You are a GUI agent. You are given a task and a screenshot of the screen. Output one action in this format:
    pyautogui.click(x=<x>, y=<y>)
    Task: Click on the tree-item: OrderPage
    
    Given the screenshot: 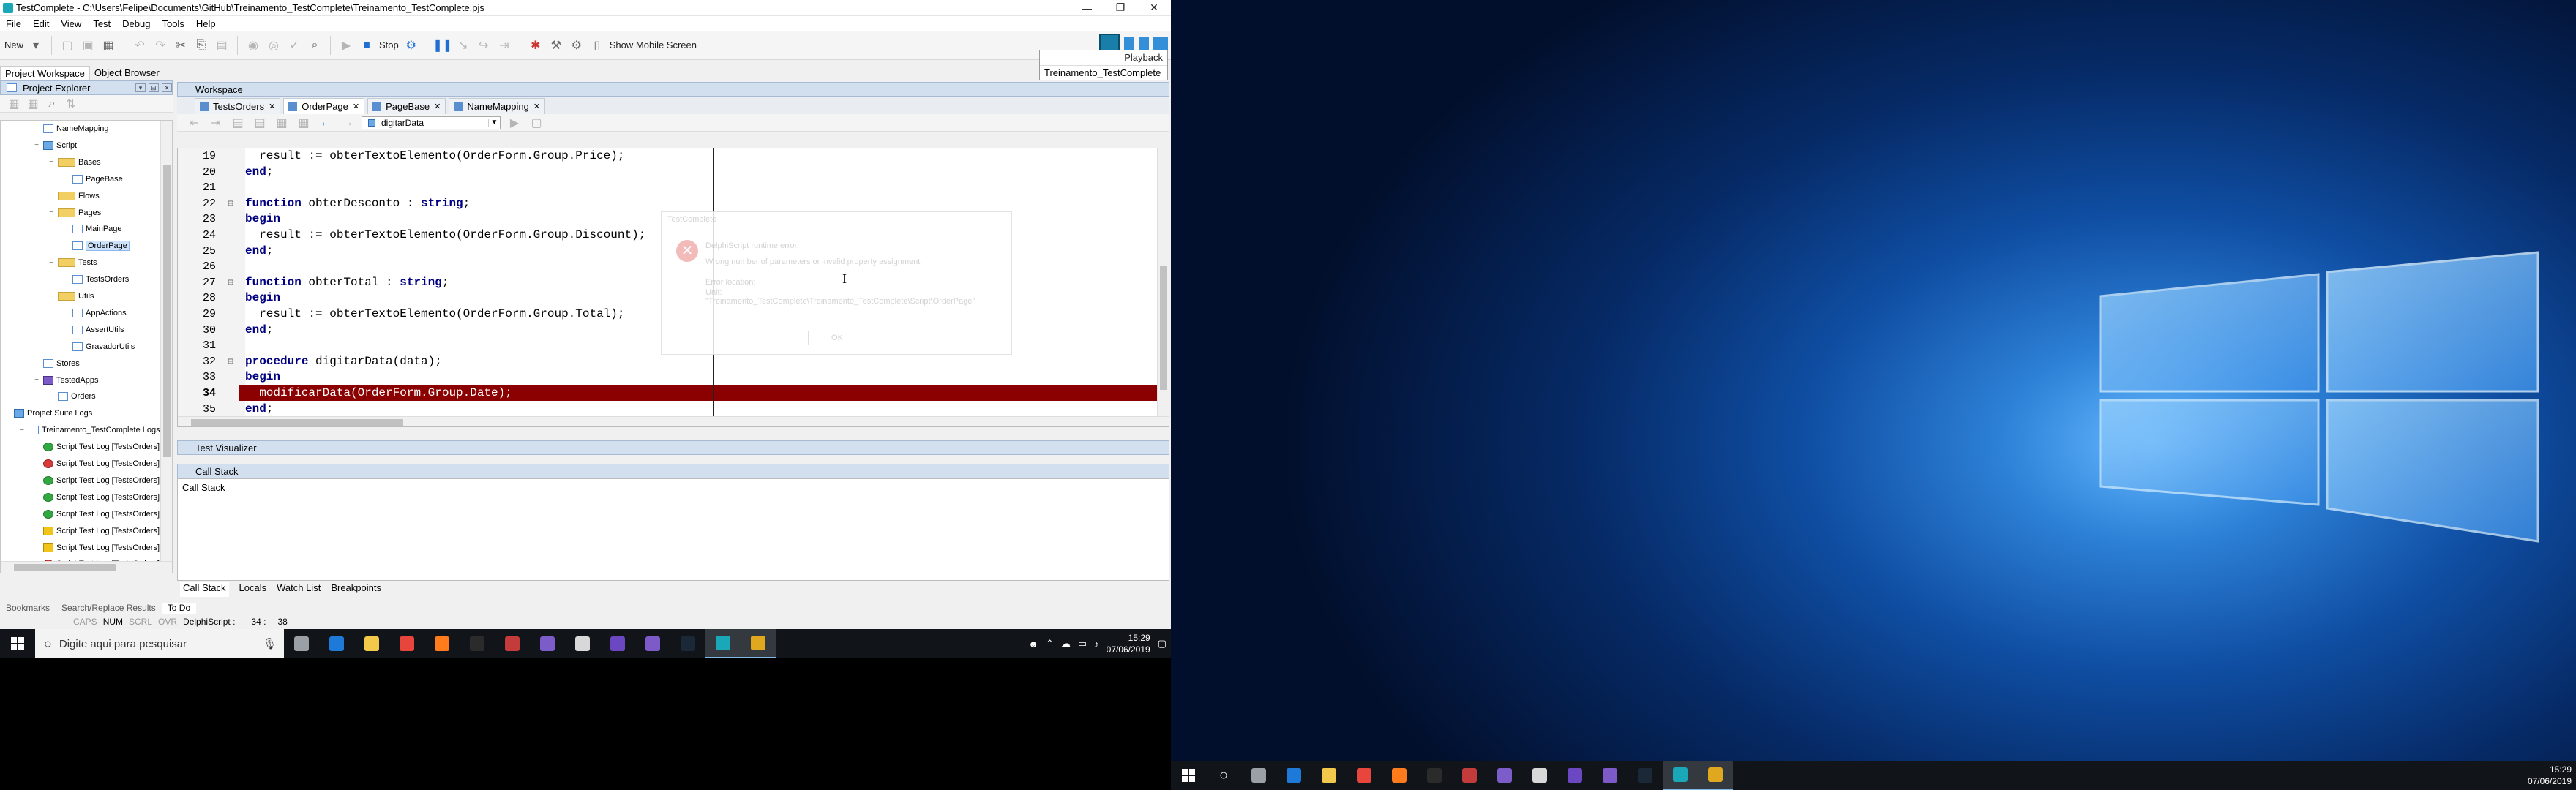 What is the action you would take?
    pyautogui.click(x=96, y=246)
    